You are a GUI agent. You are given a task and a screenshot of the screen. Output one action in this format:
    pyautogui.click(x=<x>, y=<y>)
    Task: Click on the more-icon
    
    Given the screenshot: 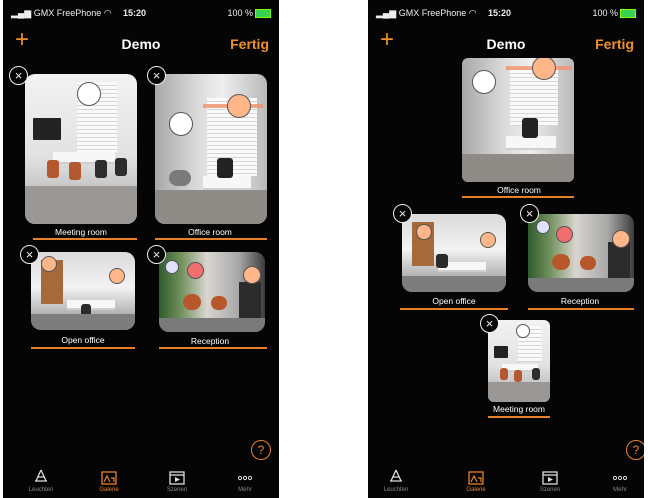 What is the action you would take?
    pyautogui.click(x=620, y=477)
    